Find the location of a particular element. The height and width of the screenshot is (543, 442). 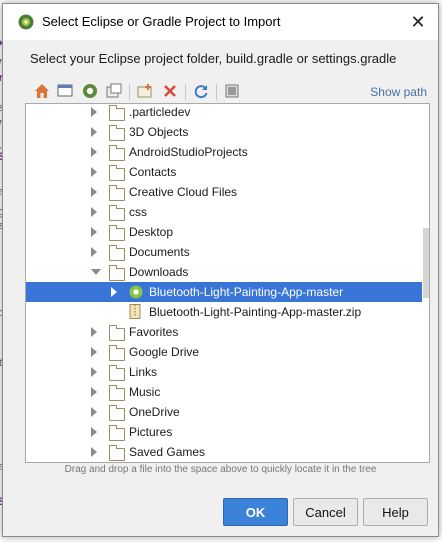

tree-folder-item: OneDrive is located at coordinates (224, 412).